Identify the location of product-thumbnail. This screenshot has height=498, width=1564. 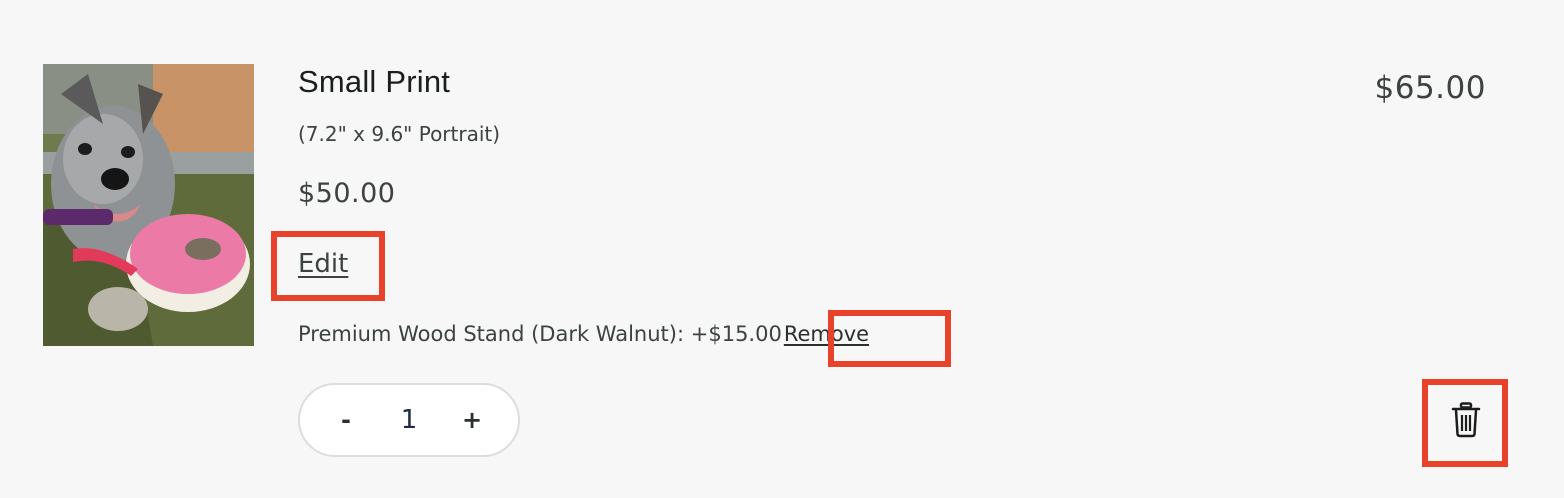
(148, 205).